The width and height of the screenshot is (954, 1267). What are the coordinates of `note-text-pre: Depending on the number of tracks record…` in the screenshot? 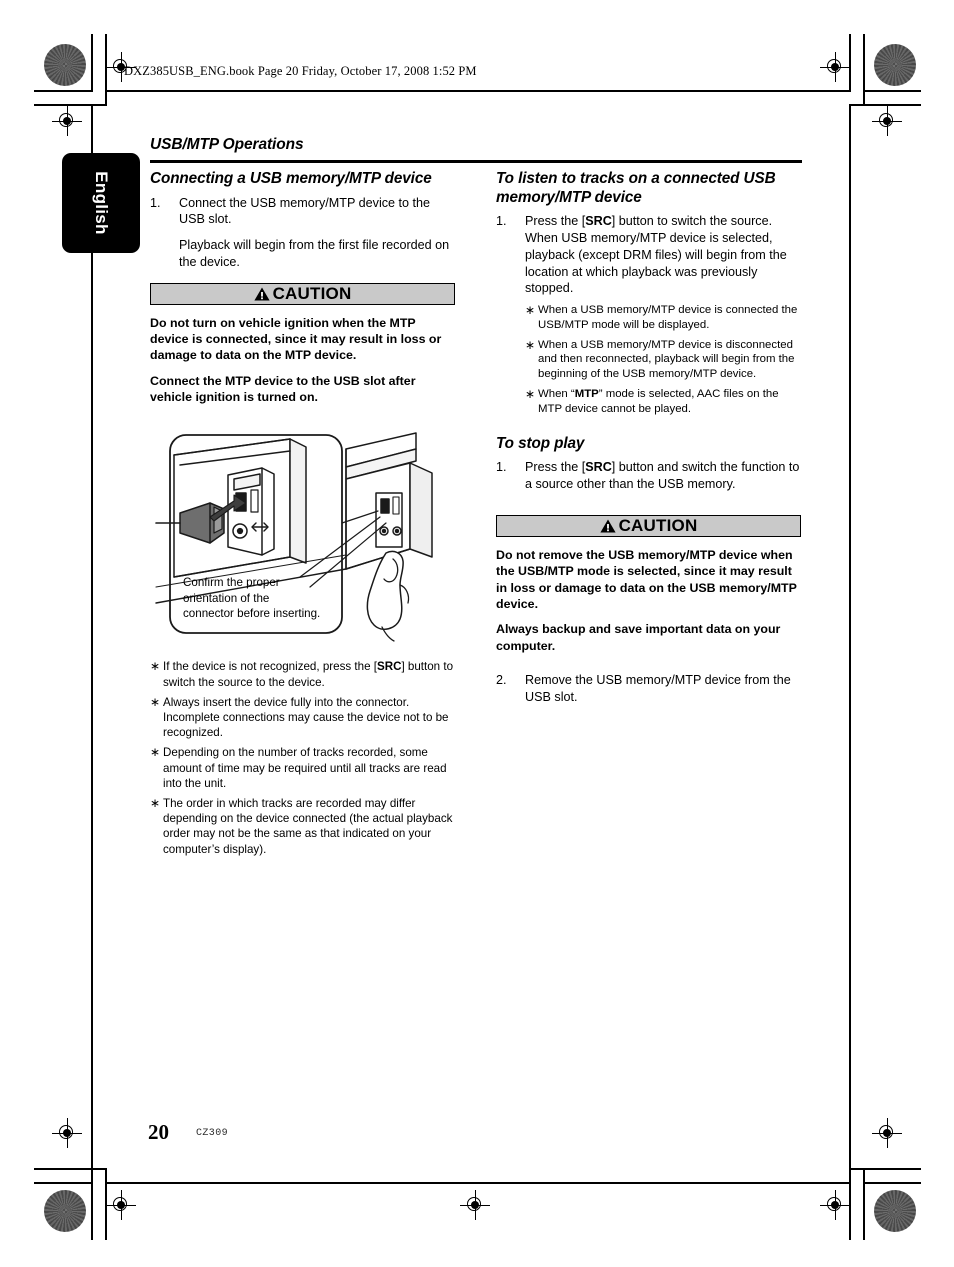 It's located at (305, 768).